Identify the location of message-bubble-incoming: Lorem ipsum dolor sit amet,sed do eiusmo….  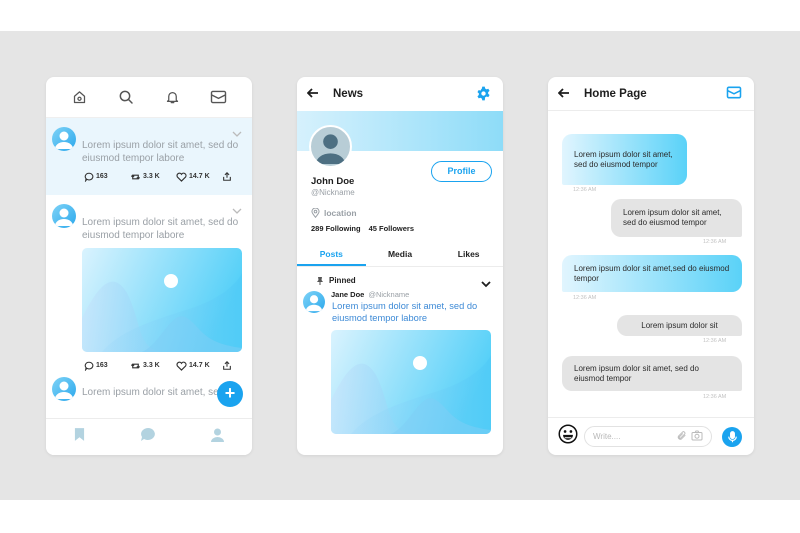
(652, 273).